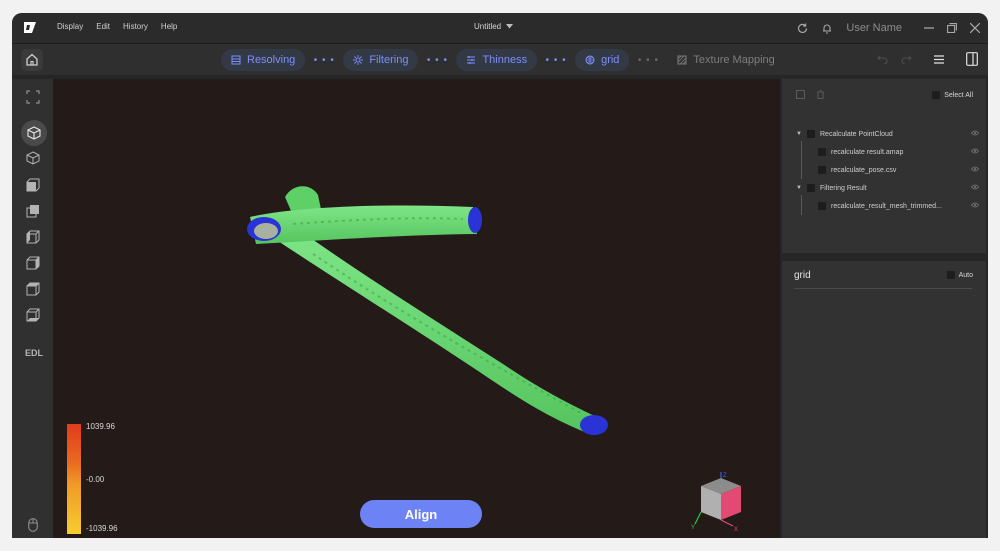  What do you see at coordinates (856, 134) in the screenshot?
I see `tree-item-label: Recalculate PointCloud` at bounding box center [856, 134].